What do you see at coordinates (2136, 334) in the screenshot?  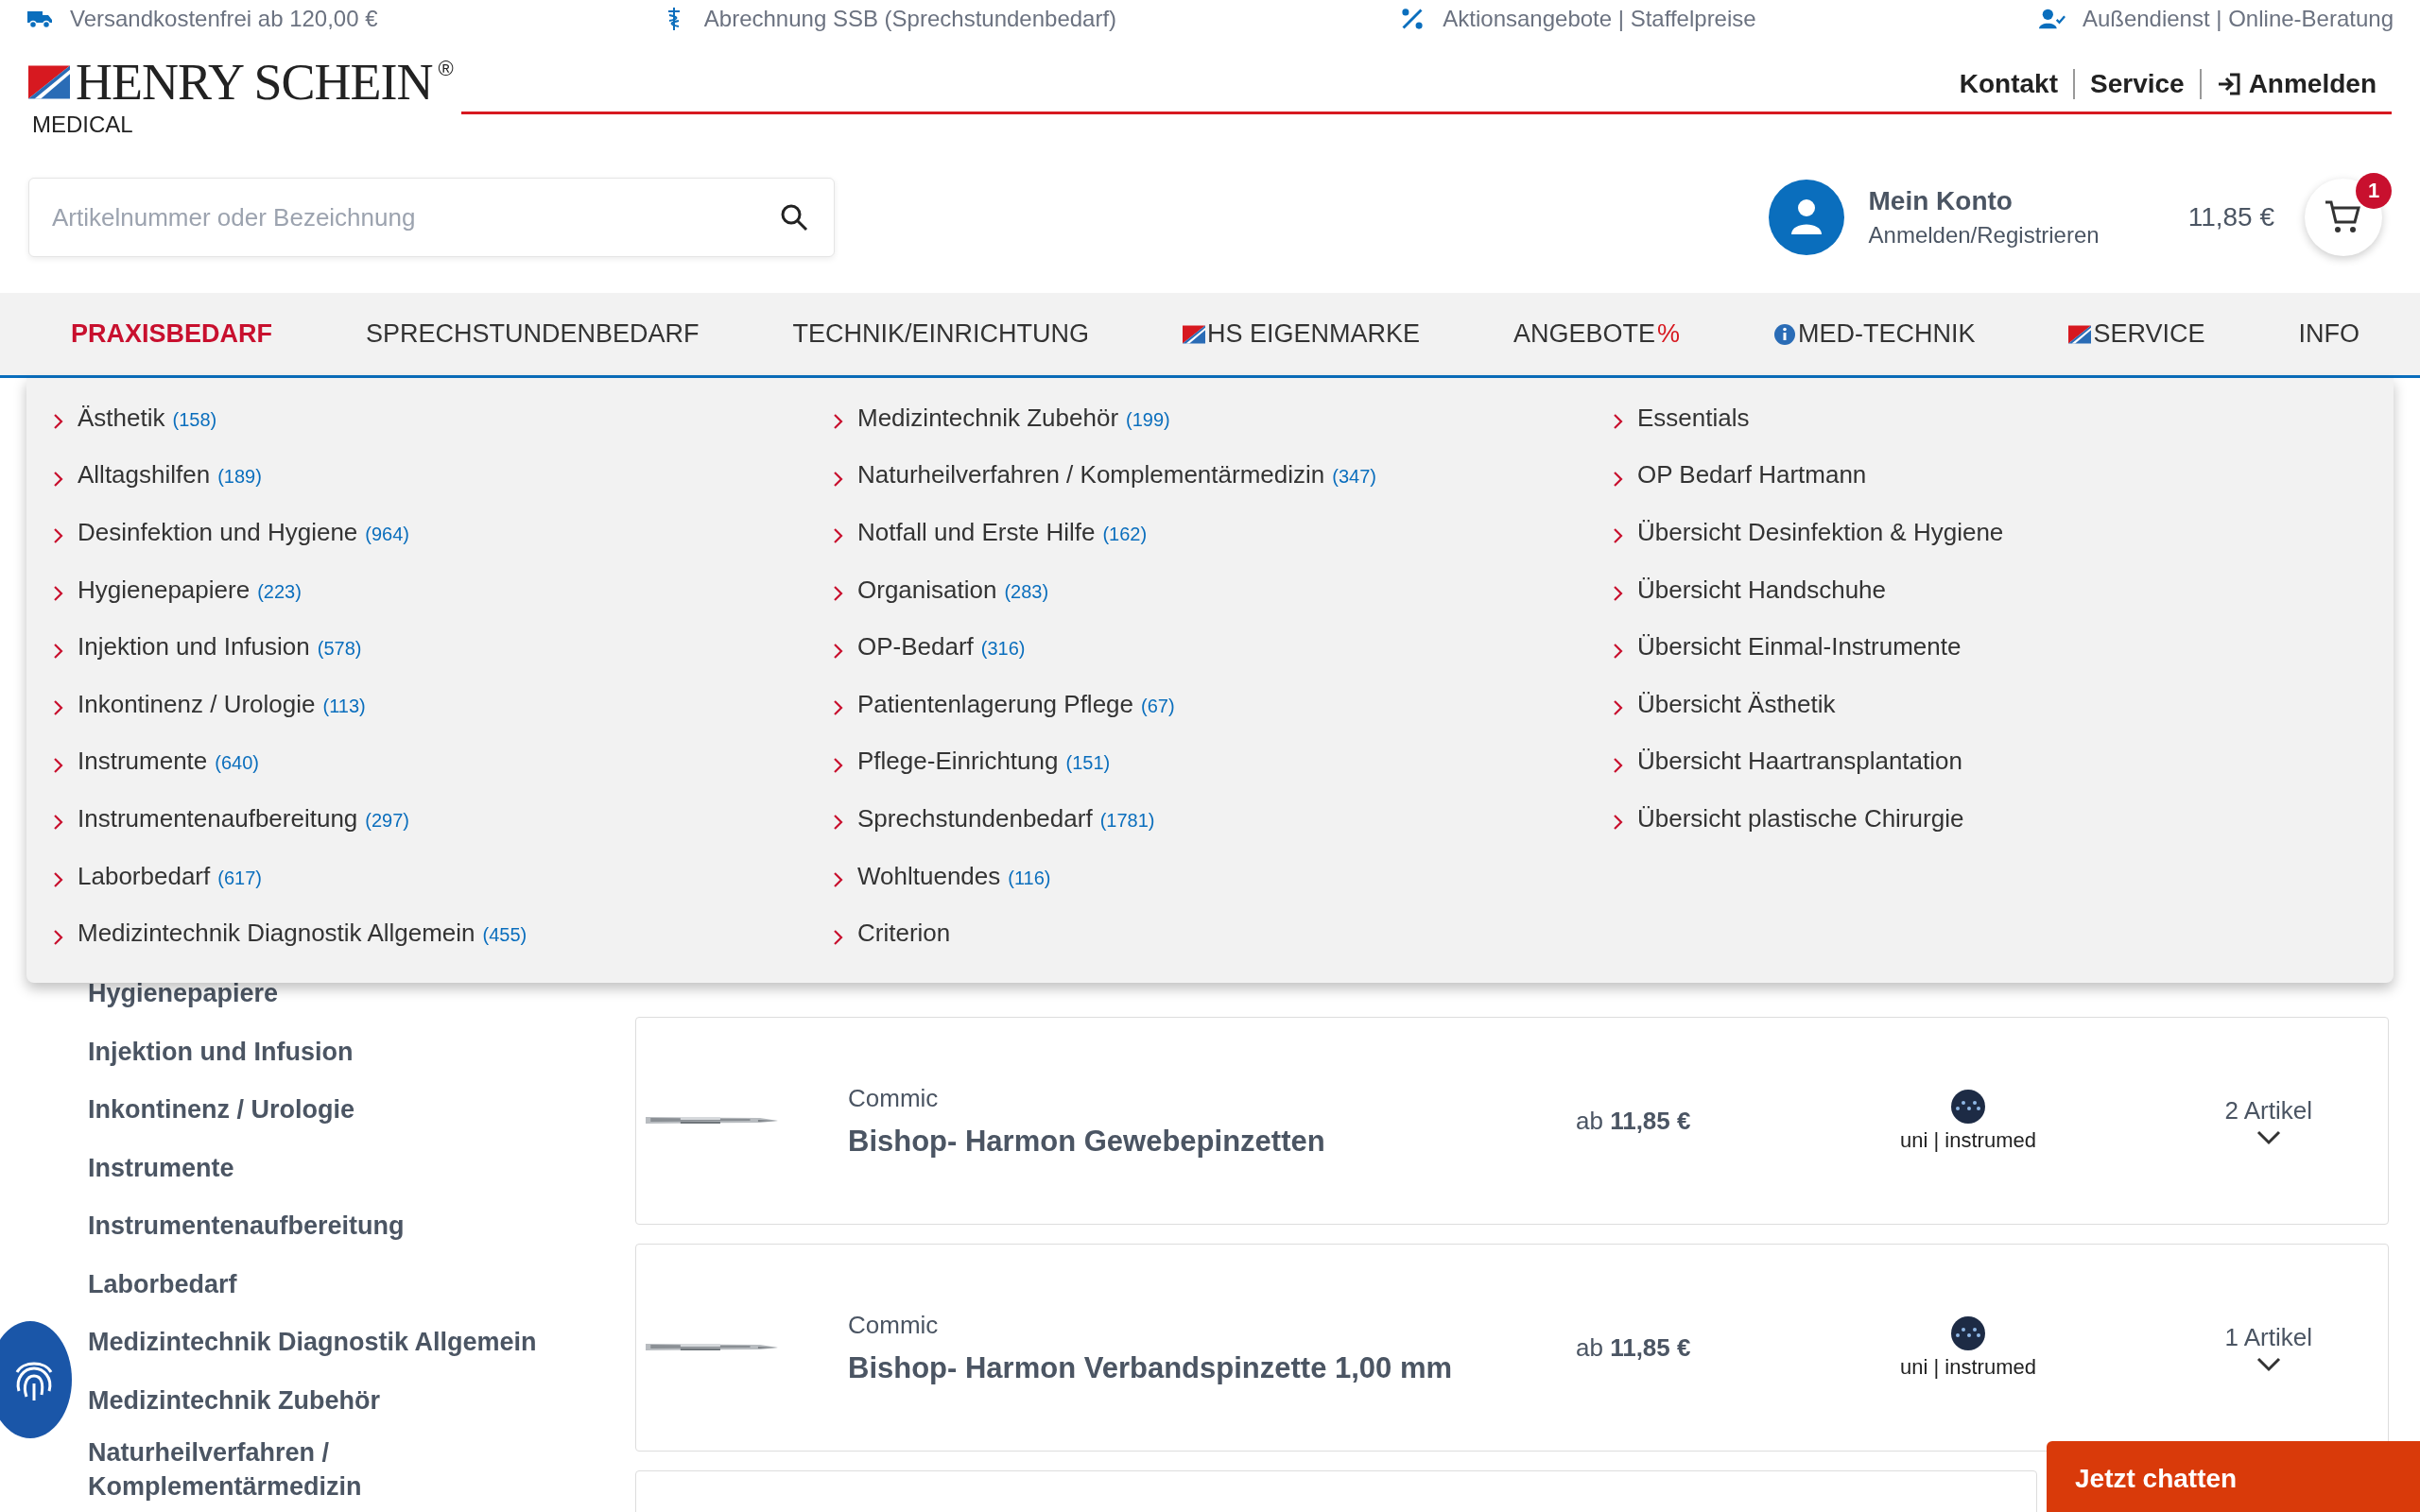 I see `nav-tab: SERVICE` at bounding box center [2136, 334].